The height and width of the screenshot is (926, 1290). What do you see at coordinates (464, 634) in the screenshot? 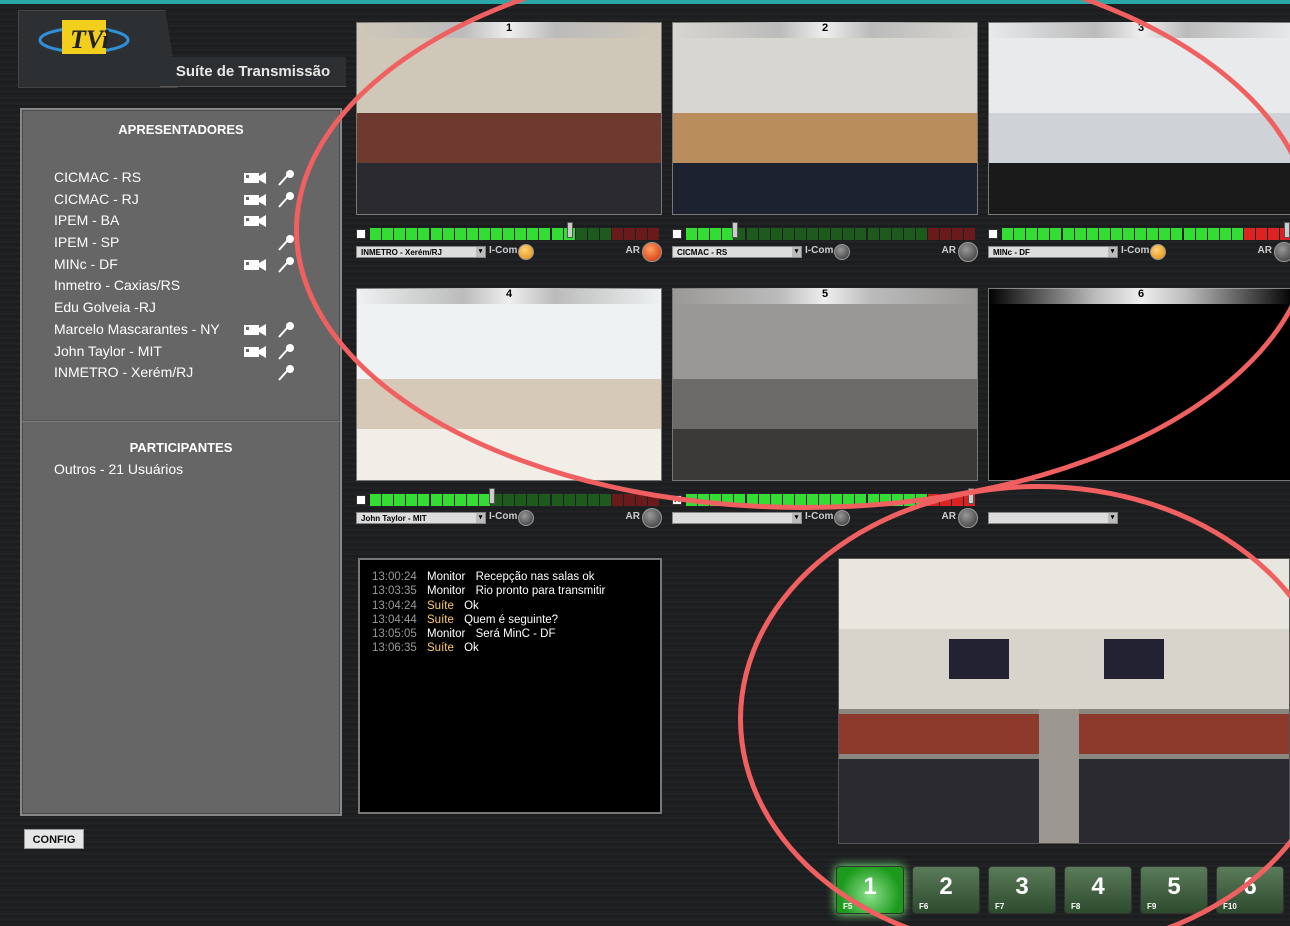
I see `chat-line: 13:05:05 - Monitor - Será MinC - DF` at bounding box center [464, 634].